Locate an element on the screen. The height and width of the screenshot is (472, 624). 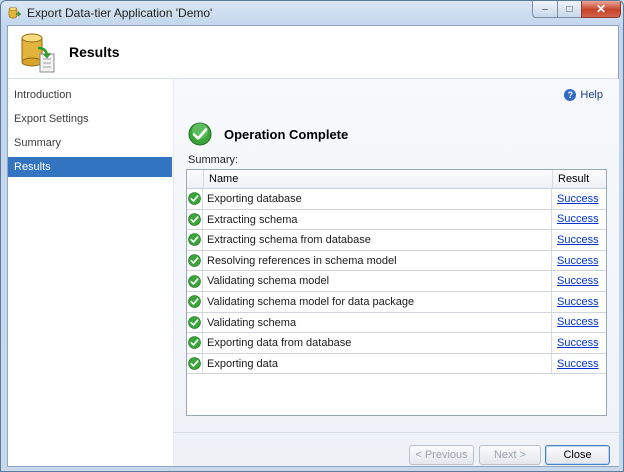
status-column-header is located at coordinates (195, 179).